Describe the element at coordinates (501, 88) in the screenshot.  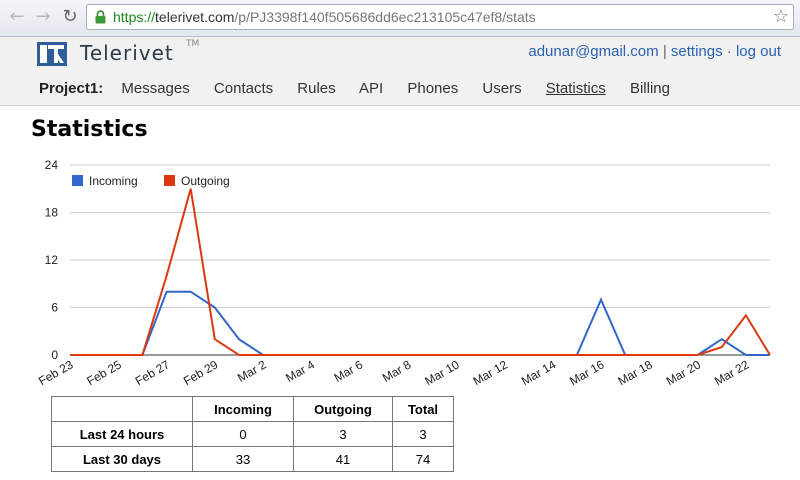
I see `nav-item-users: Users` at that location.